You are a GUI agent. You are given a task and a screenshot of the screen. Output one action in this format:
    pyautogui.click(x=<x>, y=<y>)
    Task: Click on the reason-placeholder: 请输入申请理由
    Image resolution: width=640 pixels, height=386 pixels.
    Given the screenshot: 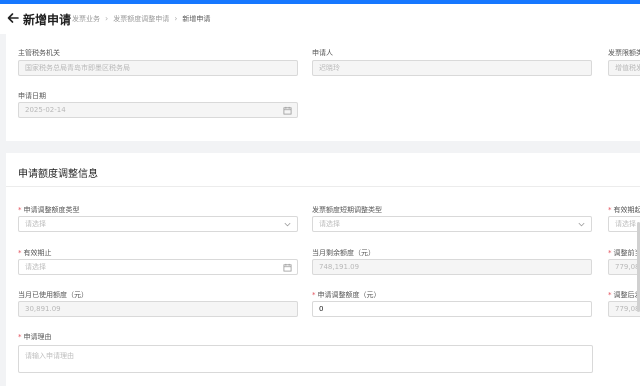 What is the action you would take?
    pyautogui.click(x=49, y=356)
    